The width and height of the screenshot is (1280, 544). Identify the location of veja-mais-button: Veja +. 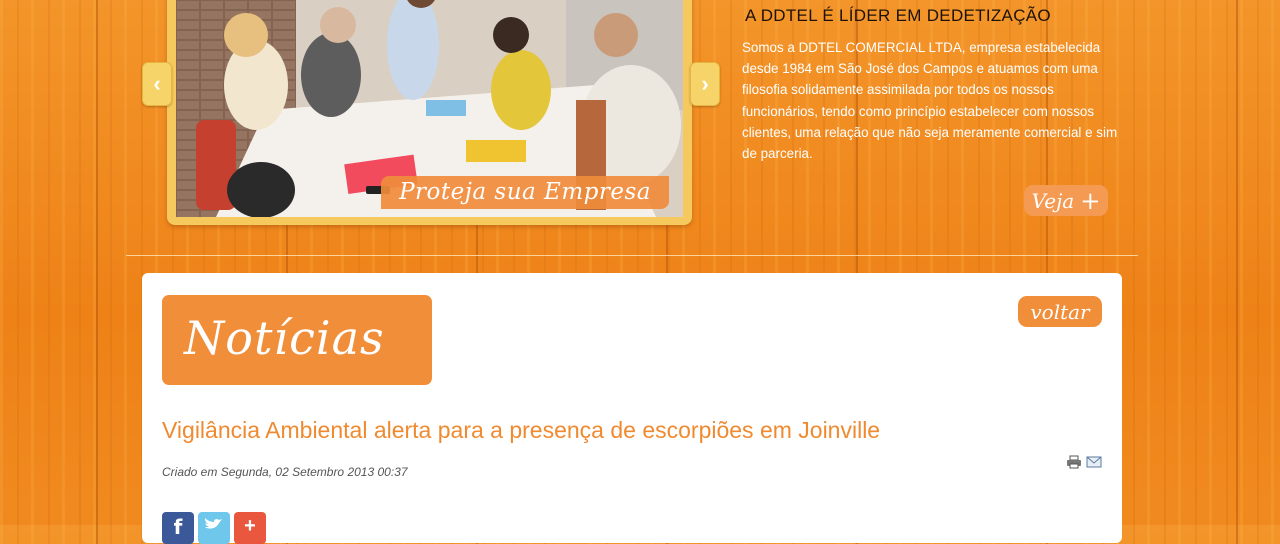
(1066, 200).